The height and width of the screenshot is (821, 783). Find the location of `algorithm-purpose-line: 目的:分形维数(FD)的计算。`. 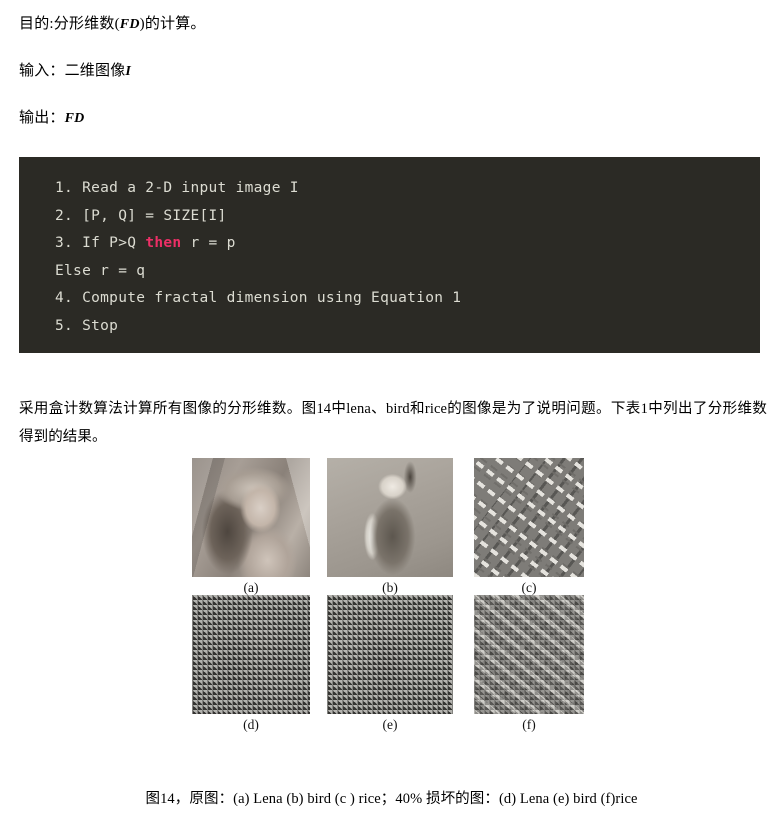

algorithm-purpose-line: 目的:分形维数(FD)的计算。 is located at coordinates (112, 24).